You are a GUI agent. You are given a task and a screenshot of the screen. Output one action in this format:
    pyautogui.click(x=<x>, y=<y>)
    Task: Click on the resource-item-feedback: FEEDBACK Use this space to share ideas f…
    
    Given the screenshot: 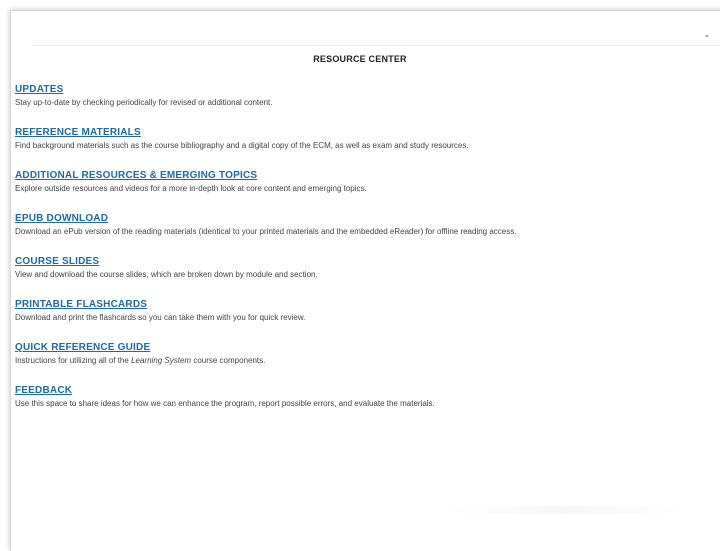 What is the action you would take?
    pyautogui.click(x=360, y=406)
    